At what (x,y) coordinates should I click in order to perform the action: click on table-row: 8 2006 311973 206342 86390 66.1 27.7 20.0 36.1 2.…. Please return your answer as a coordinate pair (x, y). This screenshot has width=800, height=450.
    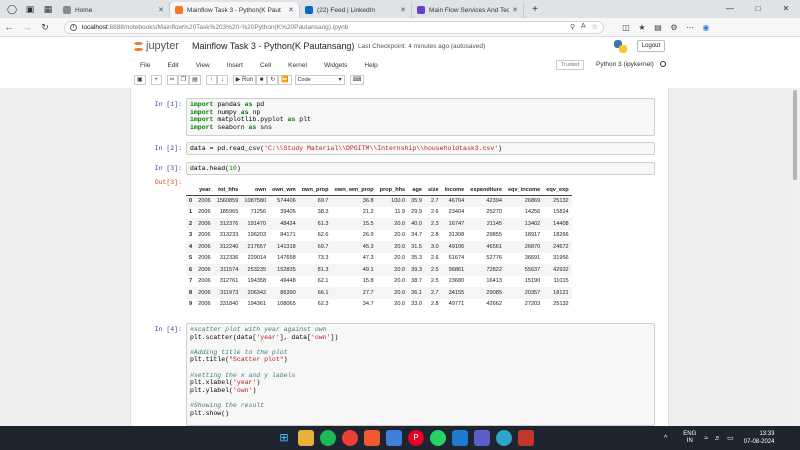
    Looking at the image, I should click on (379, 293).